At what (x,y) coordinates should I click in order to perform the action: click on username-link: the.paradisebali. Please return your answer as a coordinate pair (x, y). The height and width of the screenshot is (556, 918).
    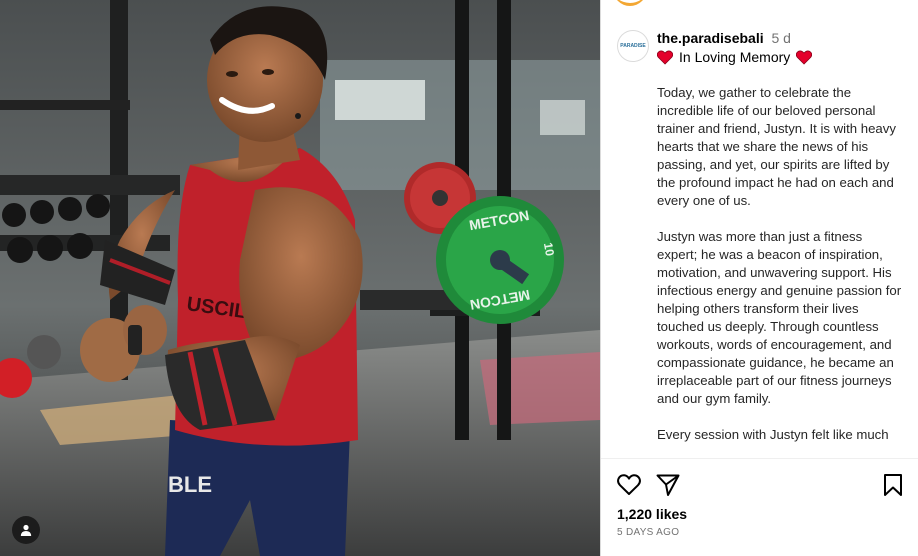
    Looking at the image, I should click on (710, 38).